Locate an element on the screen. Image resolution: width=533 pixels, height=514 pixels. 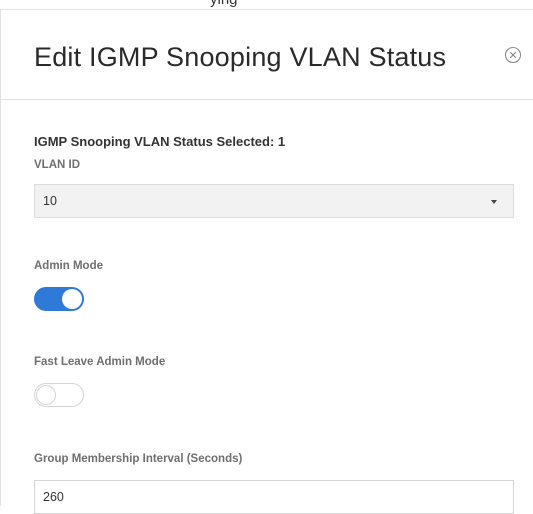
group-membership-interval-label: Group Membership Interval (Seconds) is located at coordinates (138, 459).